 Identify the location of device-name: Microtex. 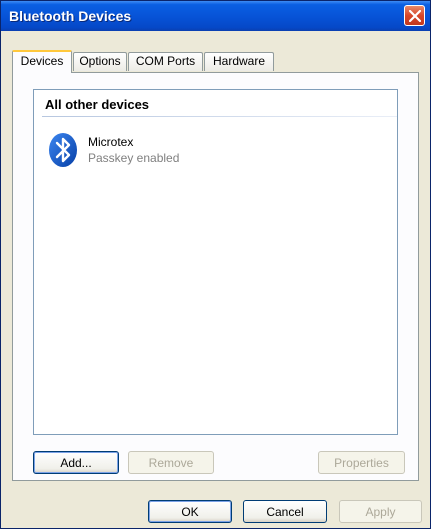
(111, 142).